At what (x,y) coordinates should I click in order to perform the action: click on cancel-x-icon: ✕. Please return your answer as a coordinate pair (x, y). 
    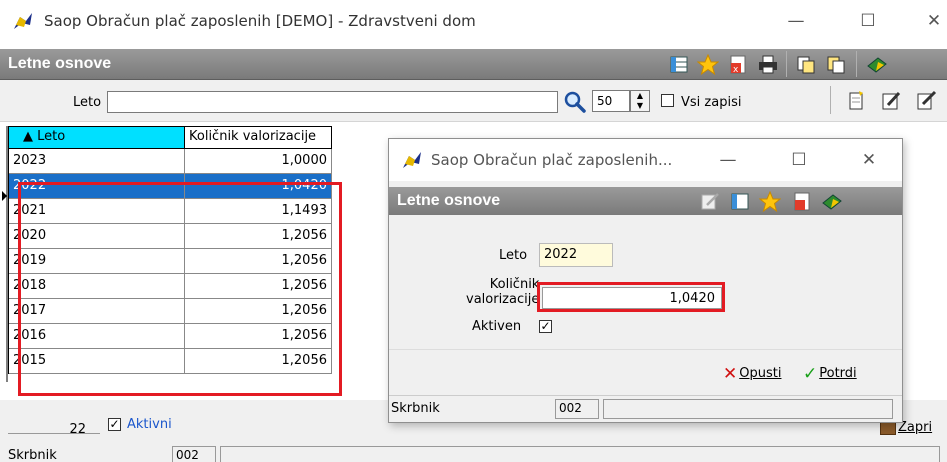
    Looking at the image, I should click on (730, 374).